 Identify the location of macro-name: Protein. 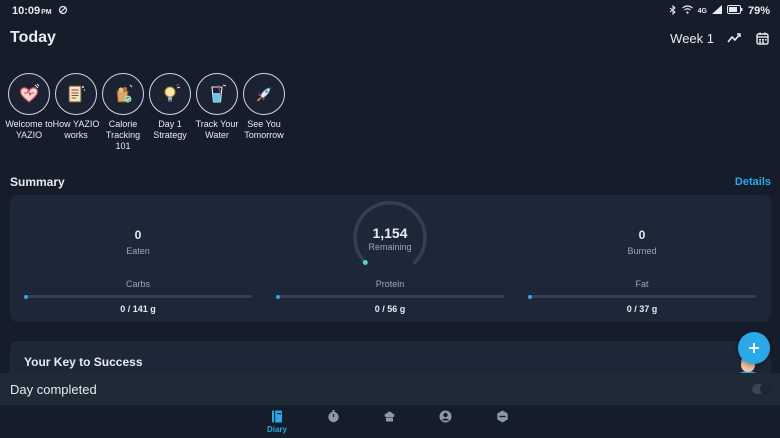
(390, 284).